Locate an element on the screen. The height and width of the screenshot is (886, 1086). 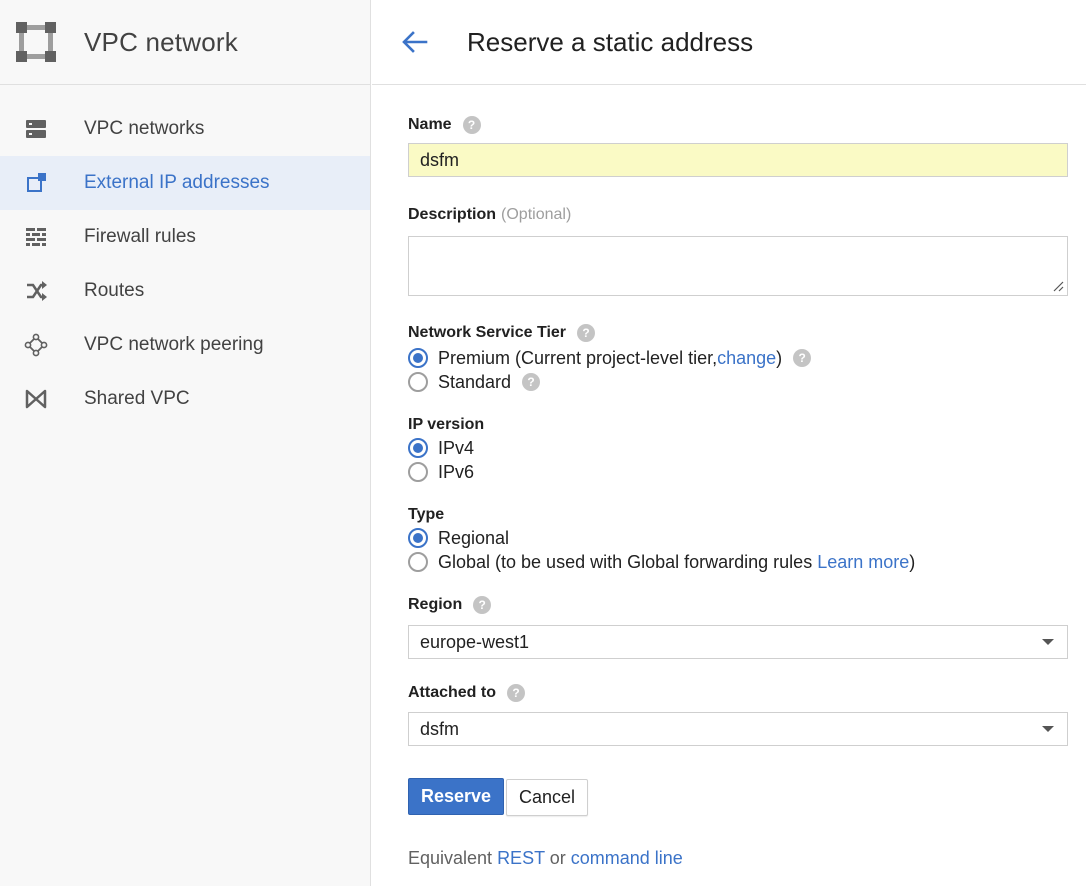
sidebar-header: VPC network is located at coordinates (185, 42).